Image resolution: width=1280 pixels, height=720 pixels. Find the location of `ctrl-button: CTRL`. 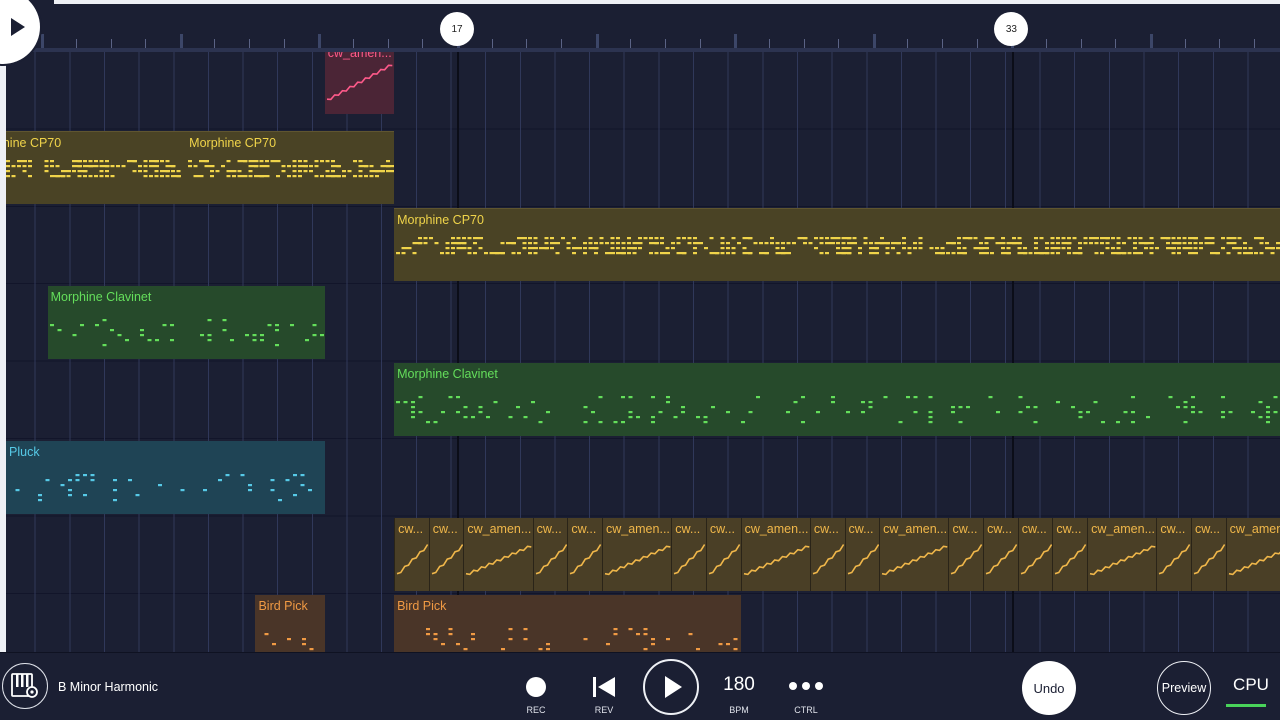

ctrl-button: CTRL is located at coordinates (806, 693).